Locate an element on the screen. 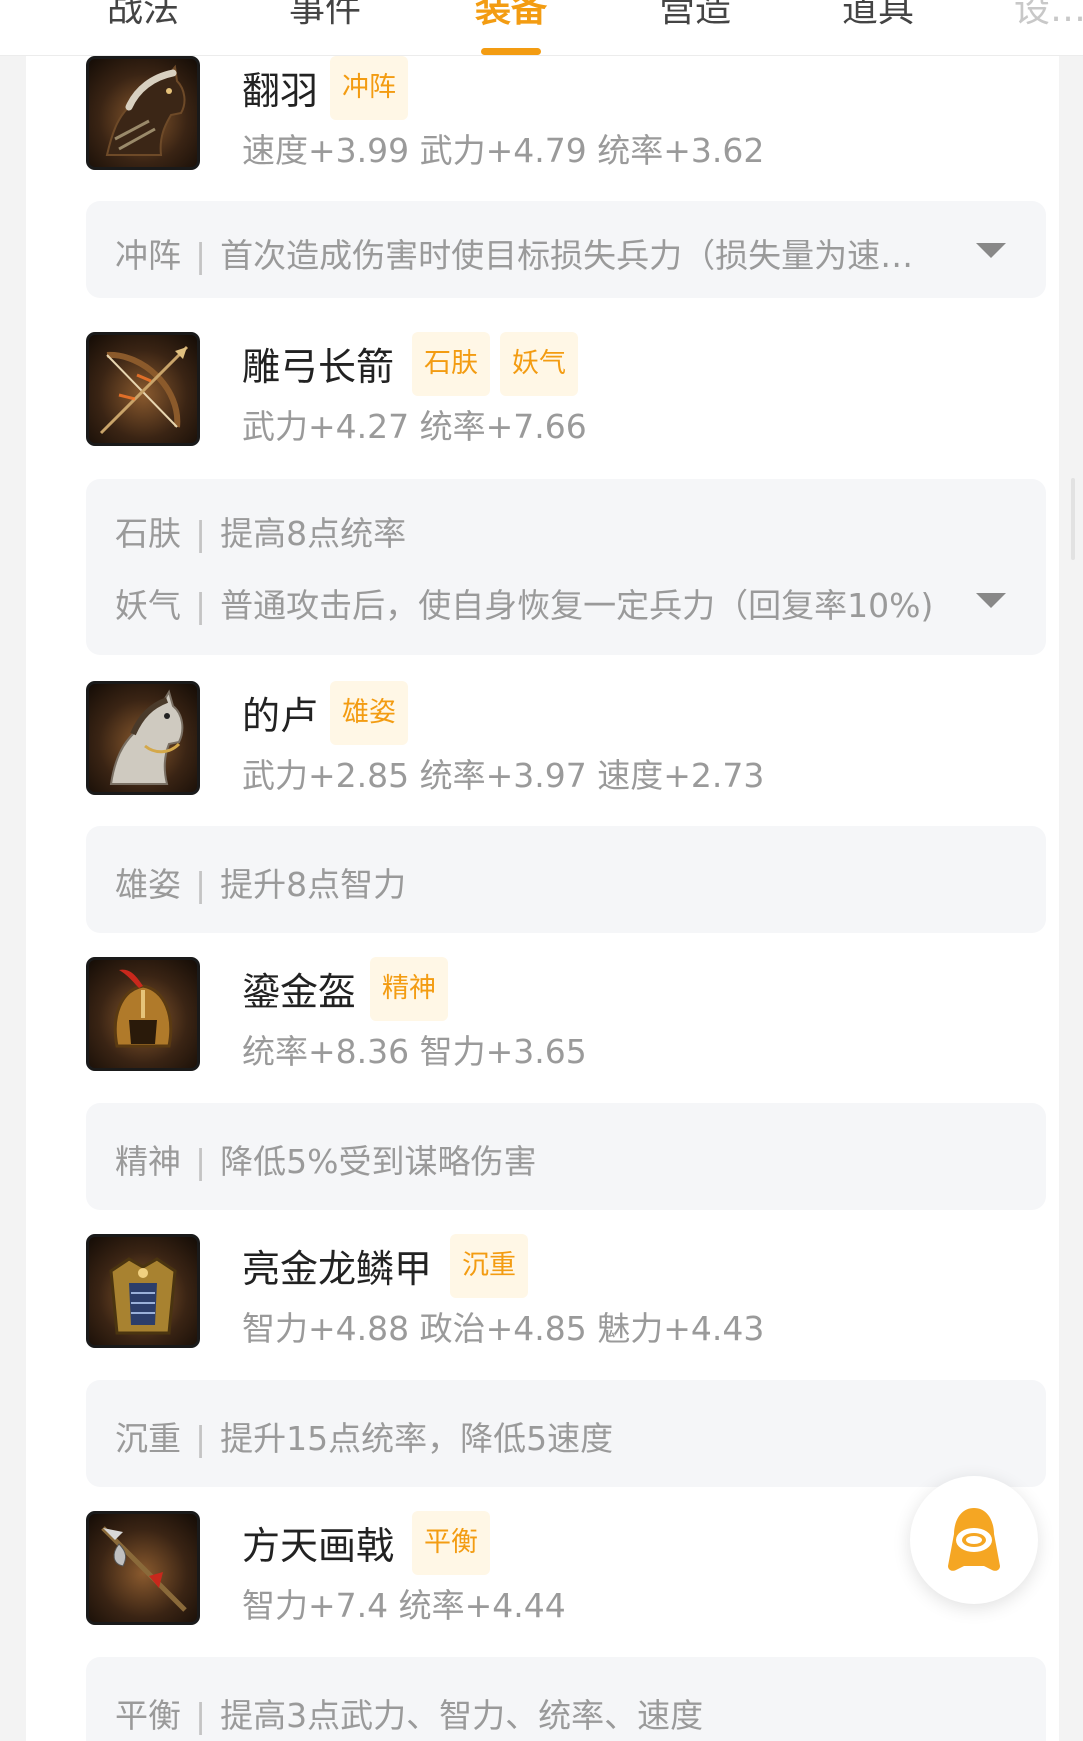  trait-tag: 妖气 is located at coordinates (539, 364).